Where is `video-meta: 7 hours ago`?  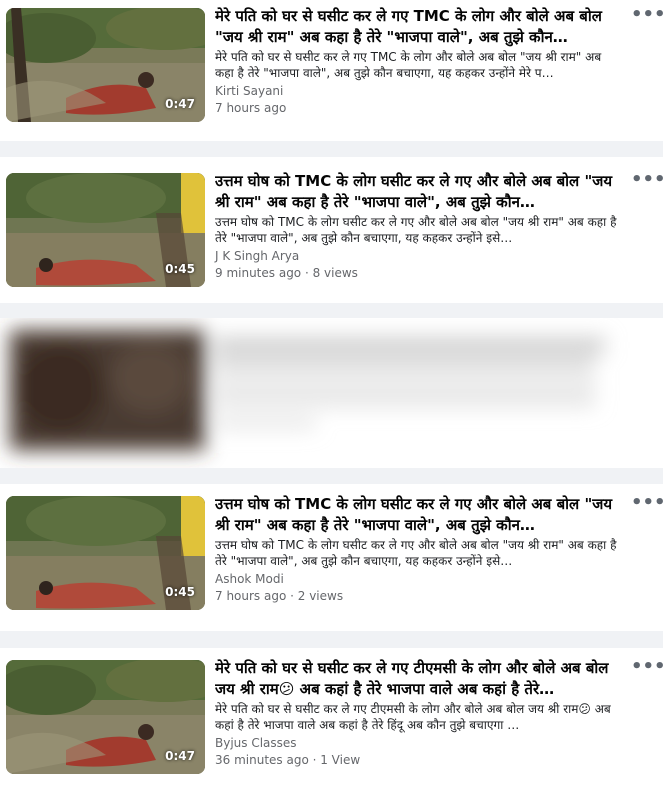 video-meta: 7 hours ago is located at coordinates (251, 108).